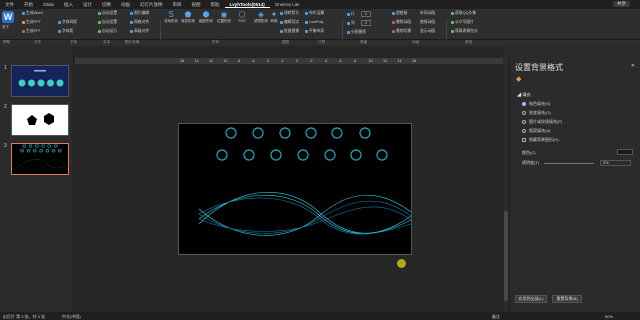  Describe the element at coordinates (569, 163) in the screenshot. I see `transparency-slider` at that location.